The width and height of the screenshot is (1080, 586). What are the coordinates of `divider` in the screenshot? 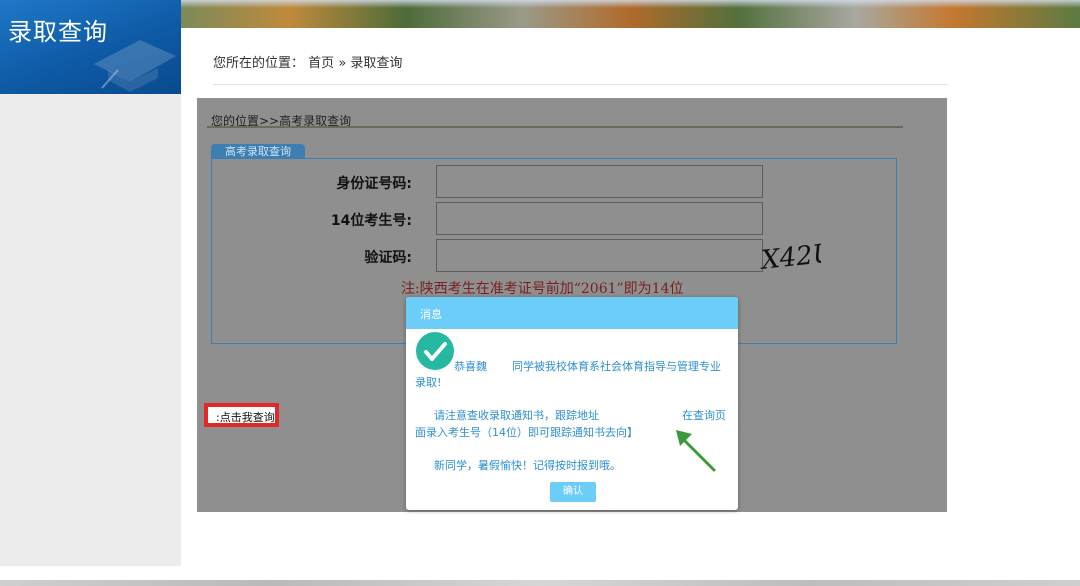 It's located at (580, 84).